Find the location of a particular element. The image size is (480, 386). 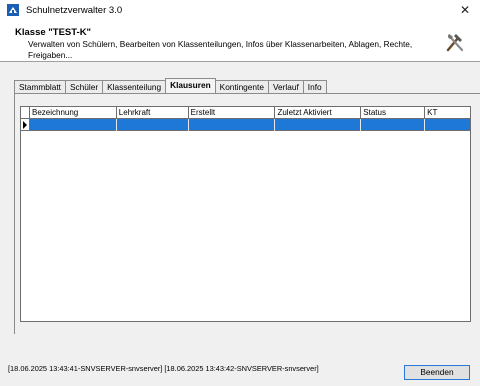

cell-erstellt is located at coordinates (232, 125).